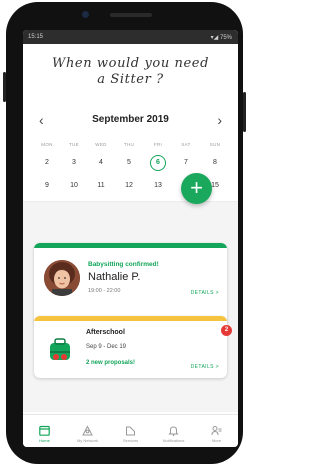 The height and width of the screenshot is (466, 320). I want to click on question-line-1: When would you need, so click(130, 63).